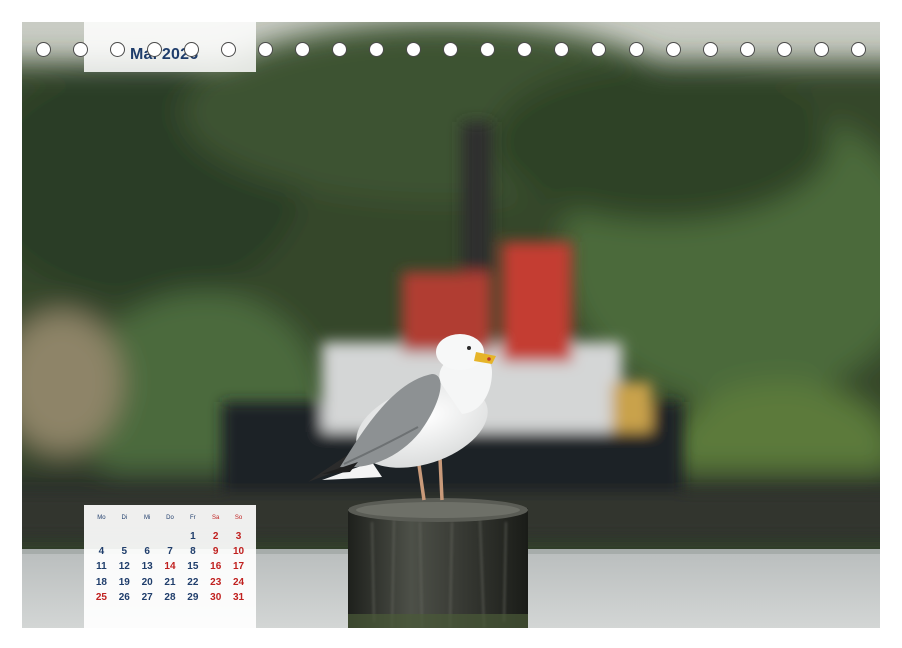 The image size is (902, 648). I want to click on calendar-day: 2, so click(215, 536).